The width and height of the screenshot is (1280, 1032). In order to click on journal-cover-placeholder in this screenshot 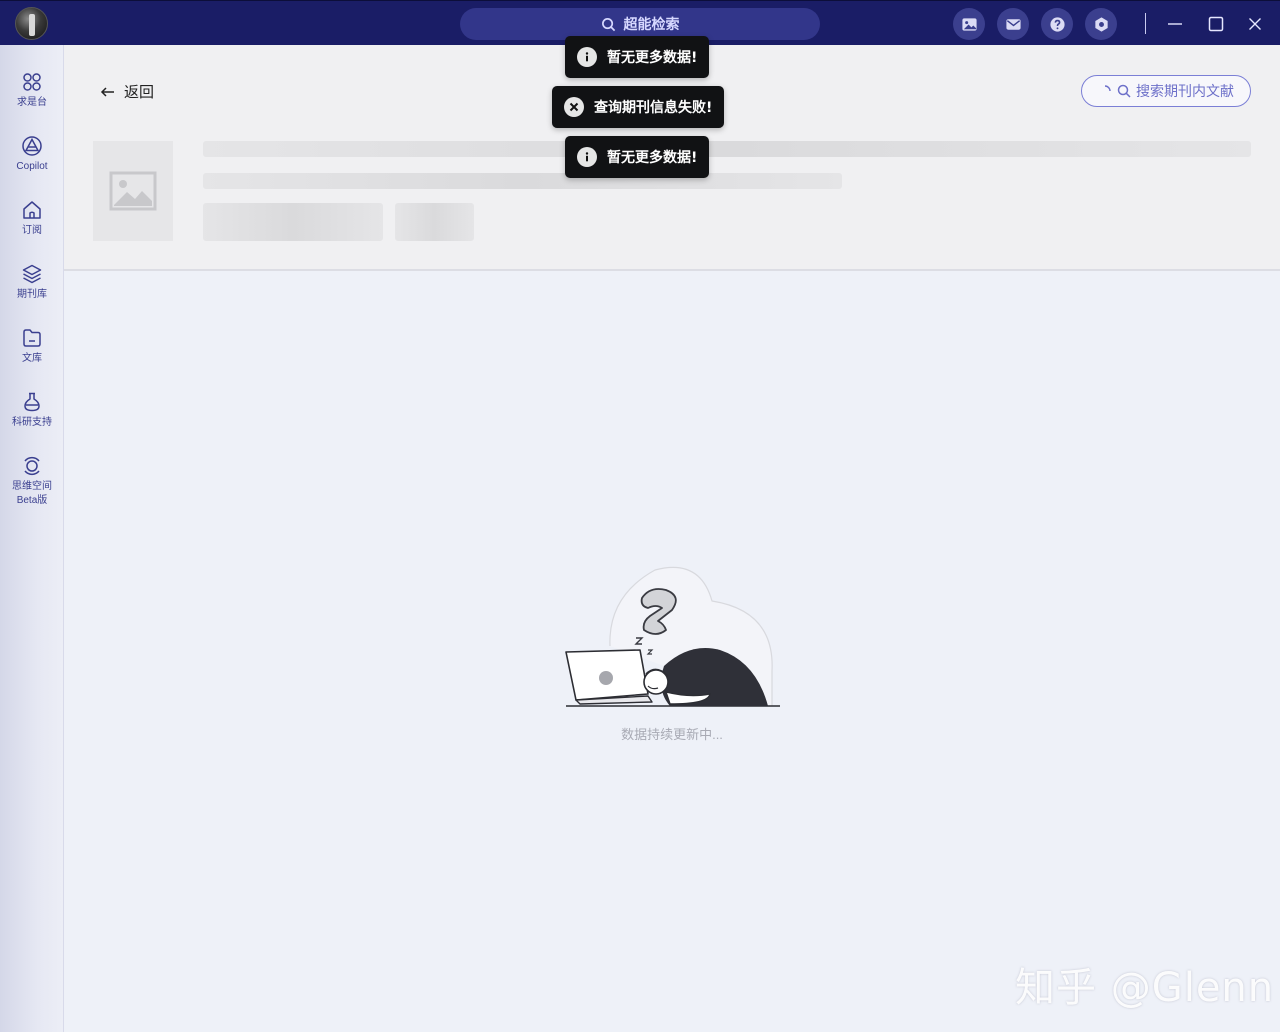, I will do `click(133, 191)`.